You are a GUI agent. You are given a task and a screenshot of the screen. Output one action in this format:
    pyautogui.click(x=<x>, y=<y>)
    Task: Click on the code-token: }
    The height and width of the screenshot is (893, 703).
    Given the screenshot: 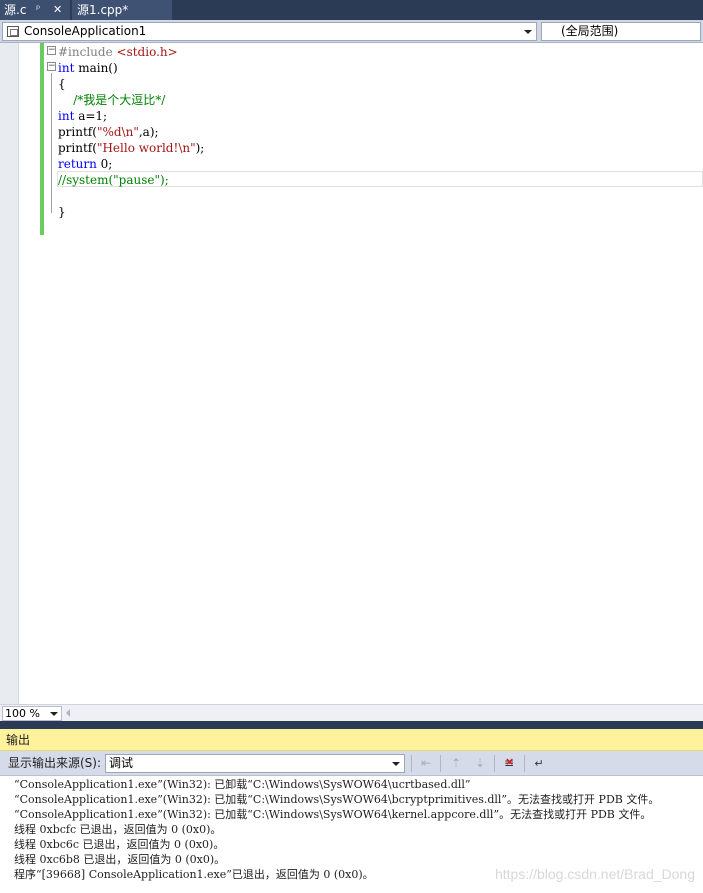 What is the action you would take?
    pyautogui.click(x=62, y=212)
    